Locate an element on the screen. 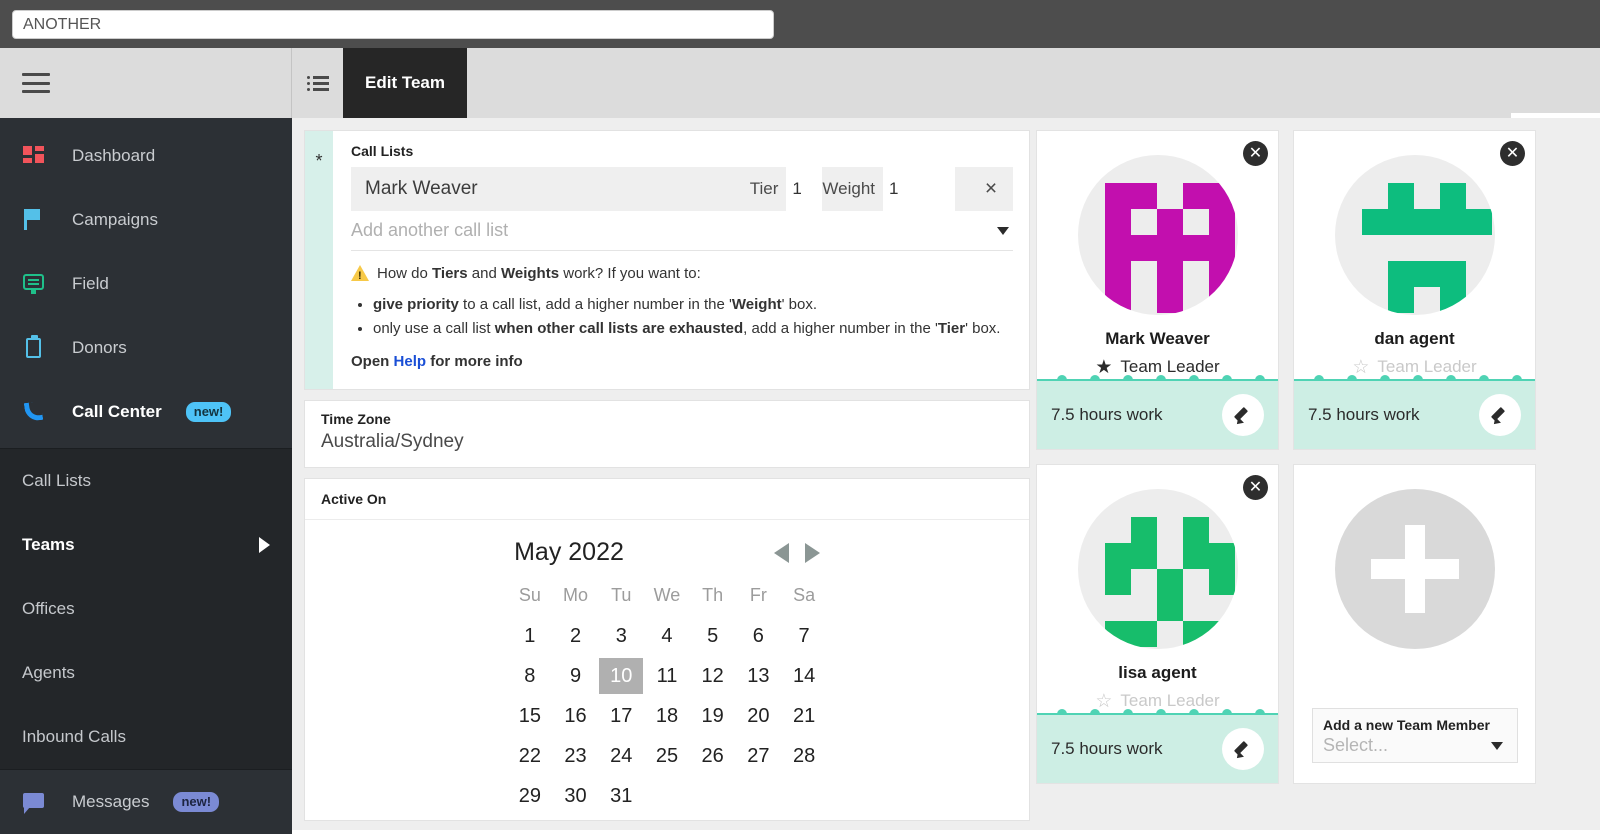  calendar-day: 11 is located at coordinates (667, 676).